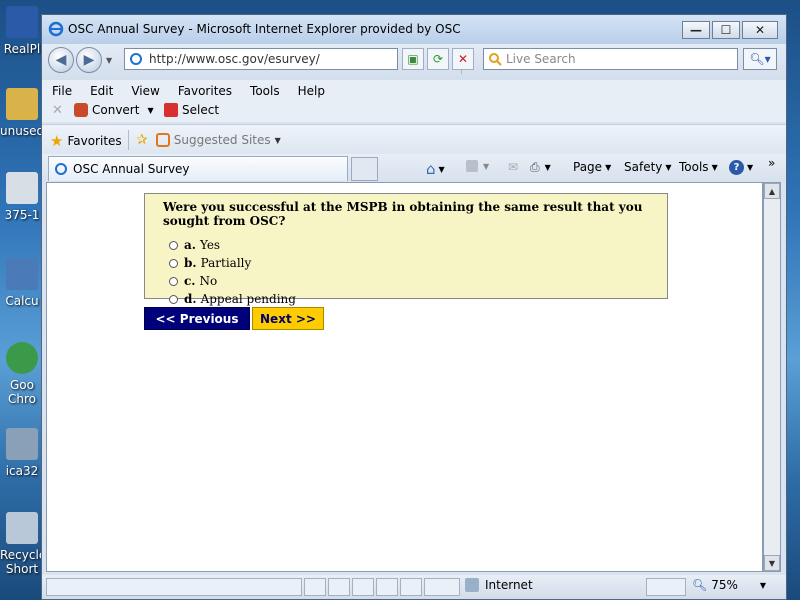 Image resolution: width=800 pixels, height=600 pixels. What do you see at coordinates (101, 91) in the screenshot?
I see `menu-edit: Edit` at bounding box center [101, 91].